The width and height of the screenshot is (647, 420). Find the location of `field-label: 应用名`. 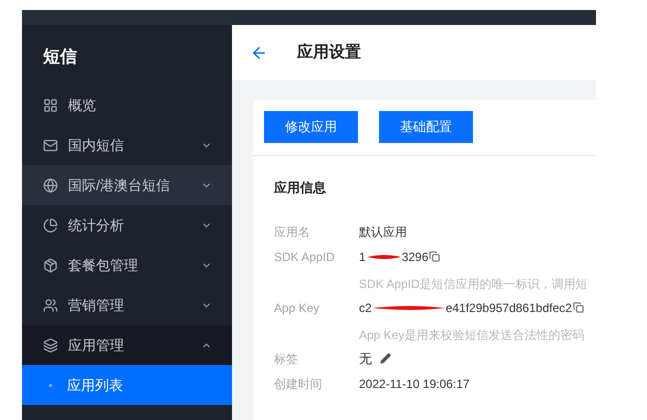

field-label: 应用名 is located at coordinates (292, 232).